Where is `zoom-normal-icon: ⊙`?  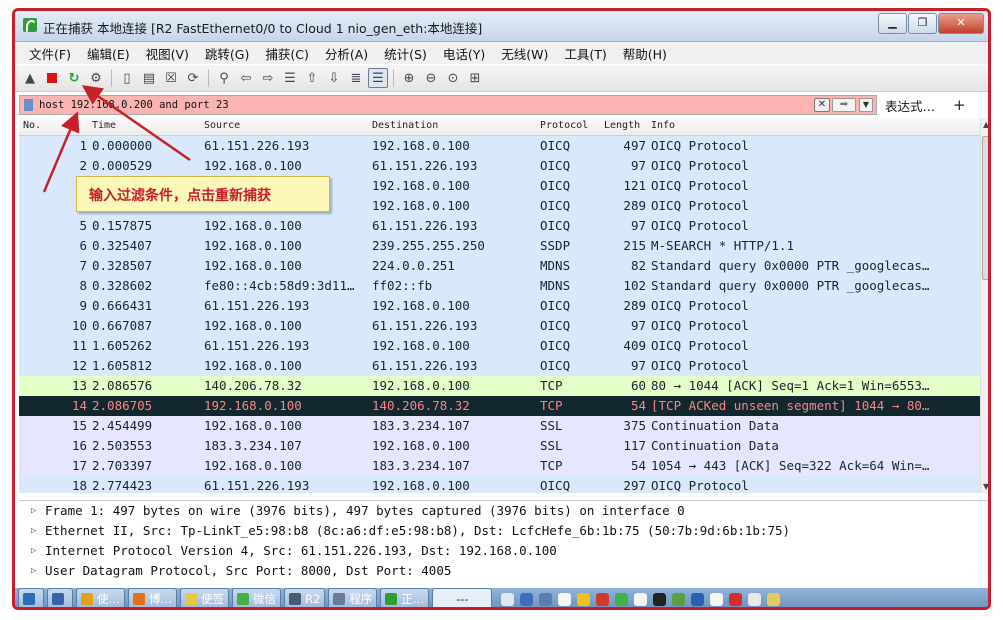 zoom-normal-icon: ⊙ is located at coordinates (453, 78).